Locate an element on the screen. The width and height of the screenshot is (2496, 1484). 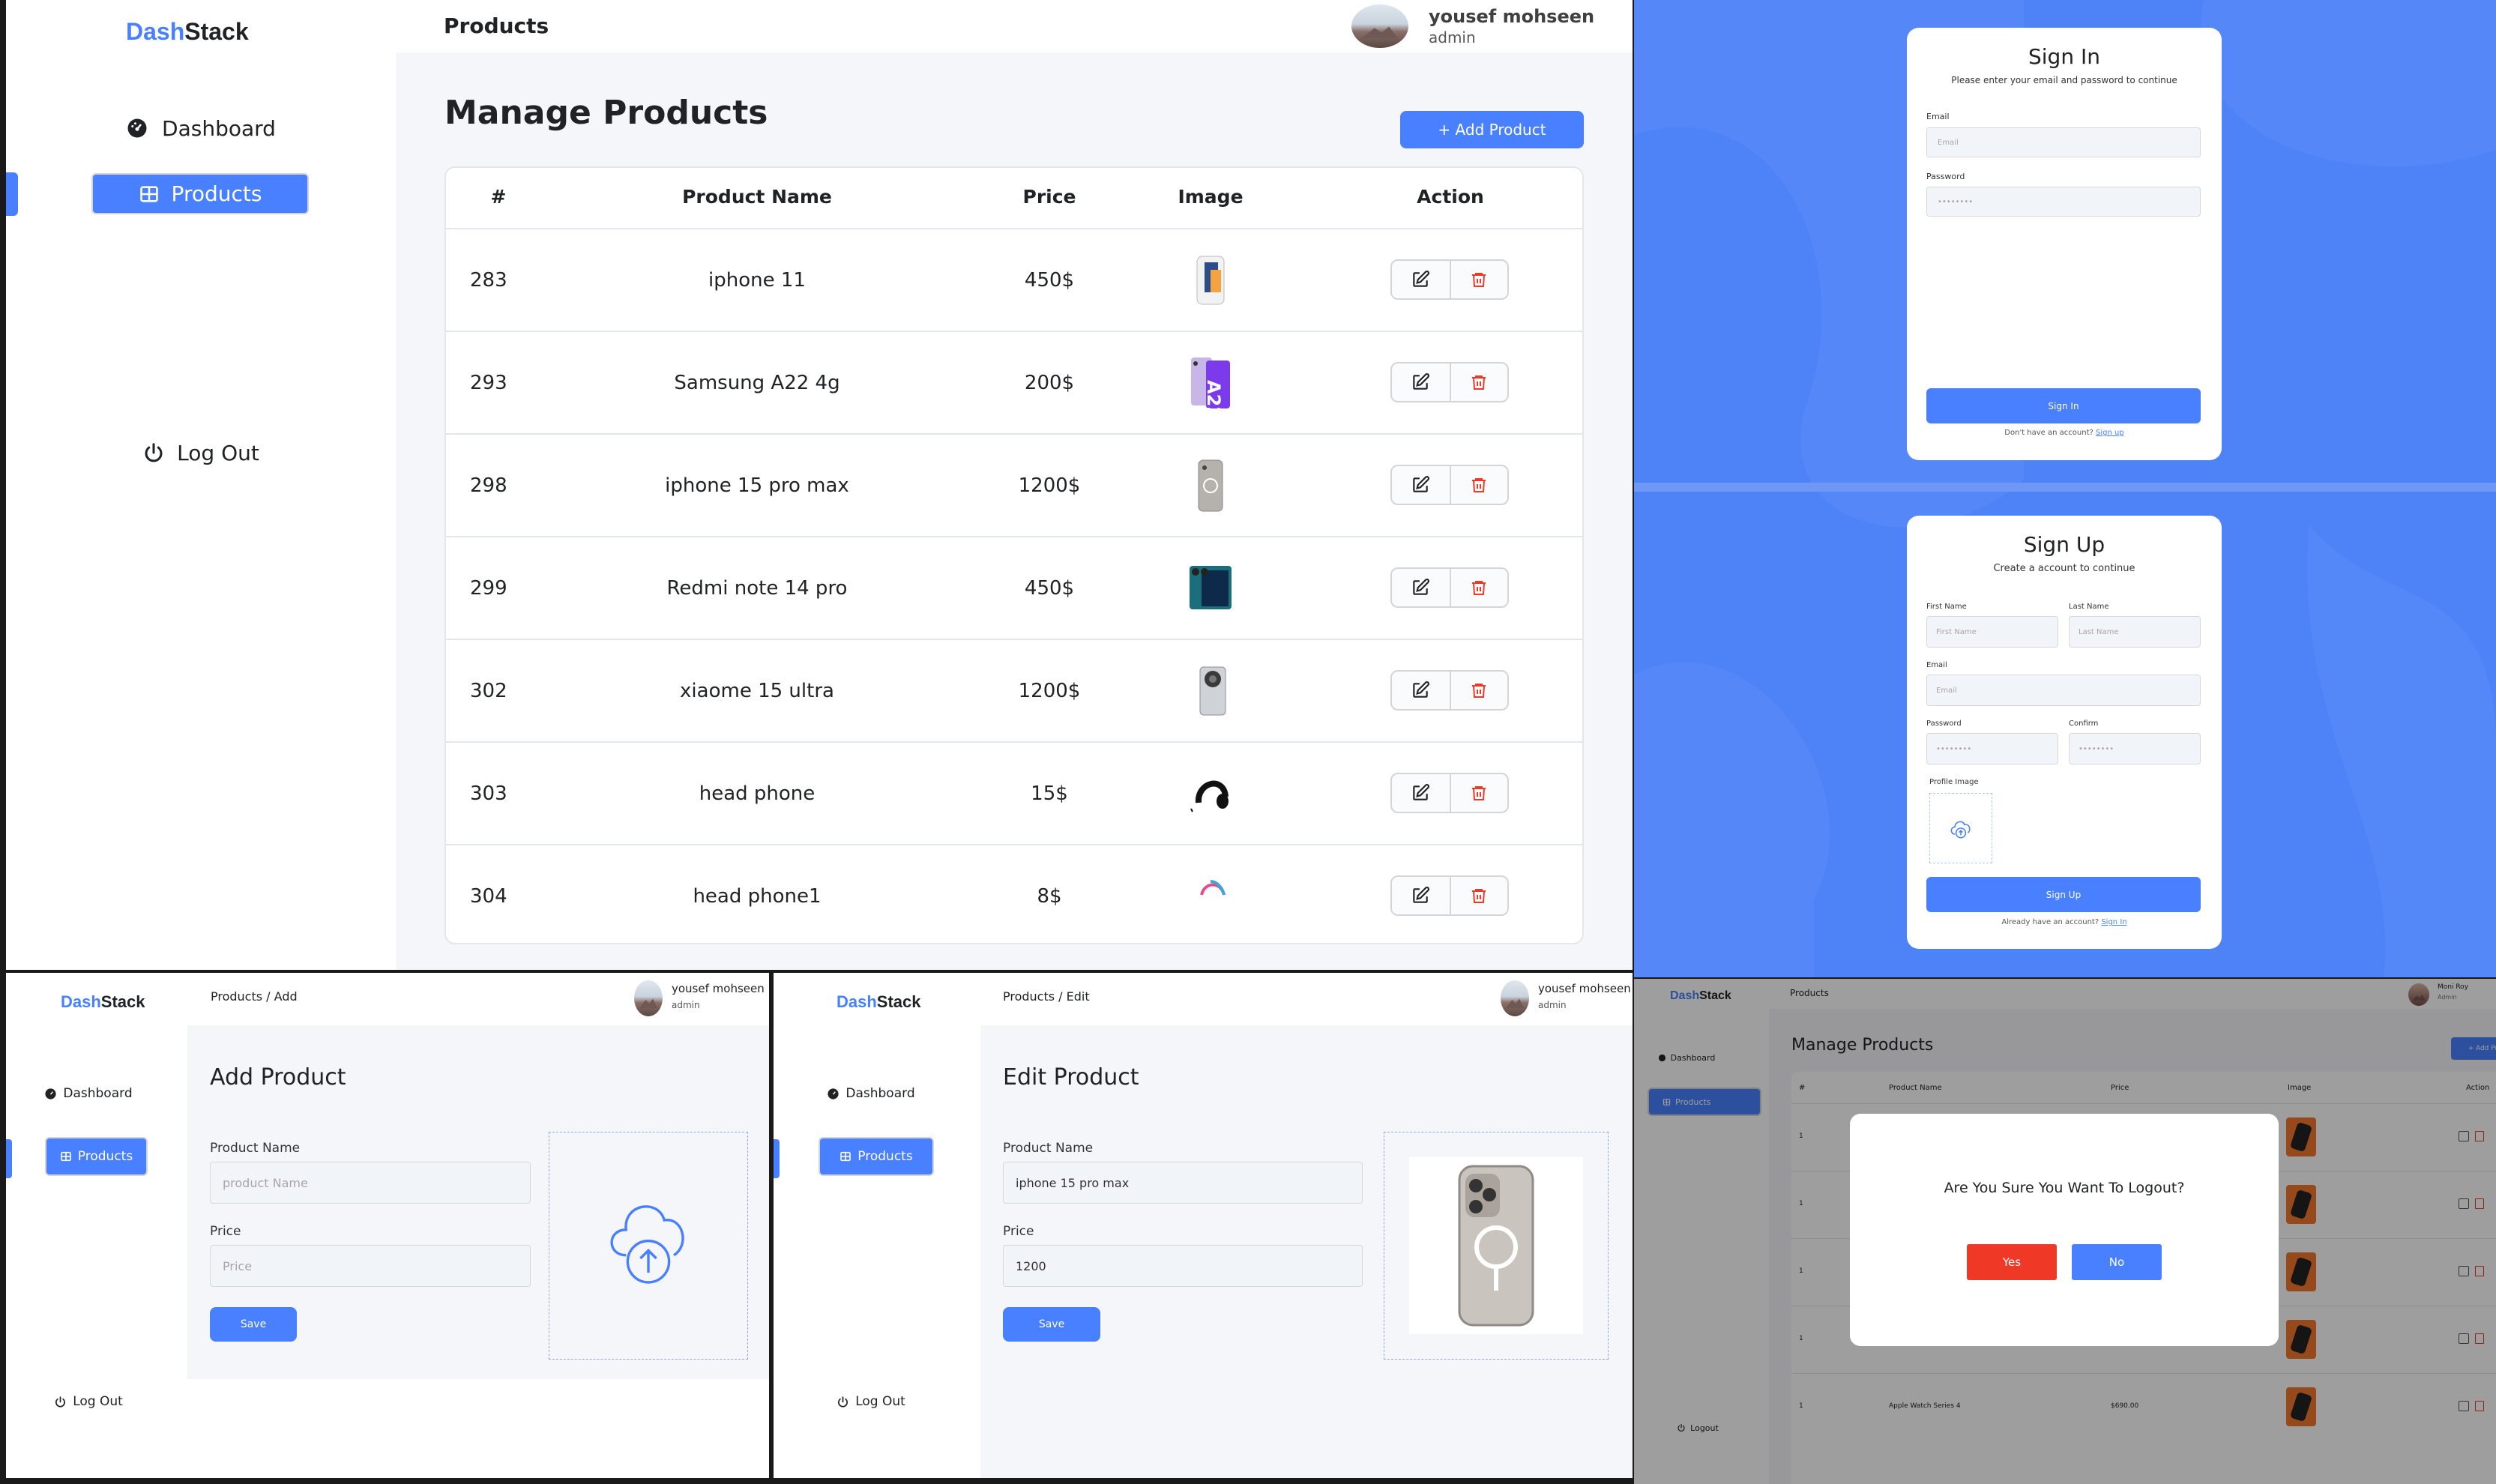
logout-modal: Are You Sure You Want To Logout? Yes No is located at coordinates (2064, 1230).